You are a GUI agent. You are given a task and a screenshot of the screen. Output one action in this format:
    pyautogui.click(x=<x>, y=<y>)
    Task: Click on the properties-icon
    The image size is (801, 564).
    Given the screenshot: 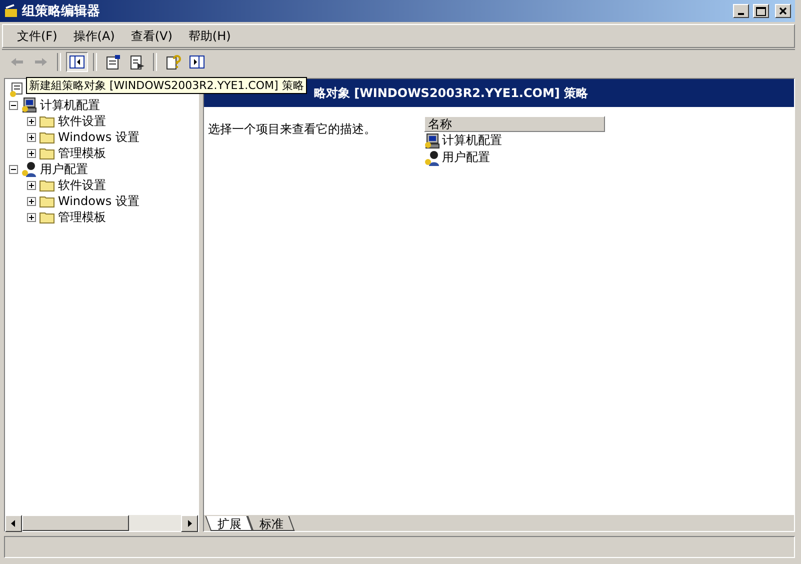 What is the action you would take?
    pyautogui.click(x=113, y=62)
    